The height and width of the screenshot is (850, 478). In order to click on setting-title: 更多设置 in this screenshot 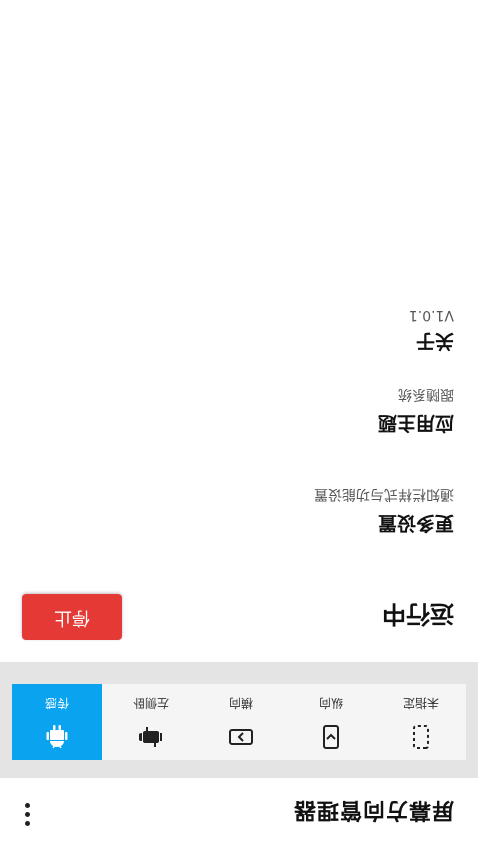, I will do `click(415, 523)`.